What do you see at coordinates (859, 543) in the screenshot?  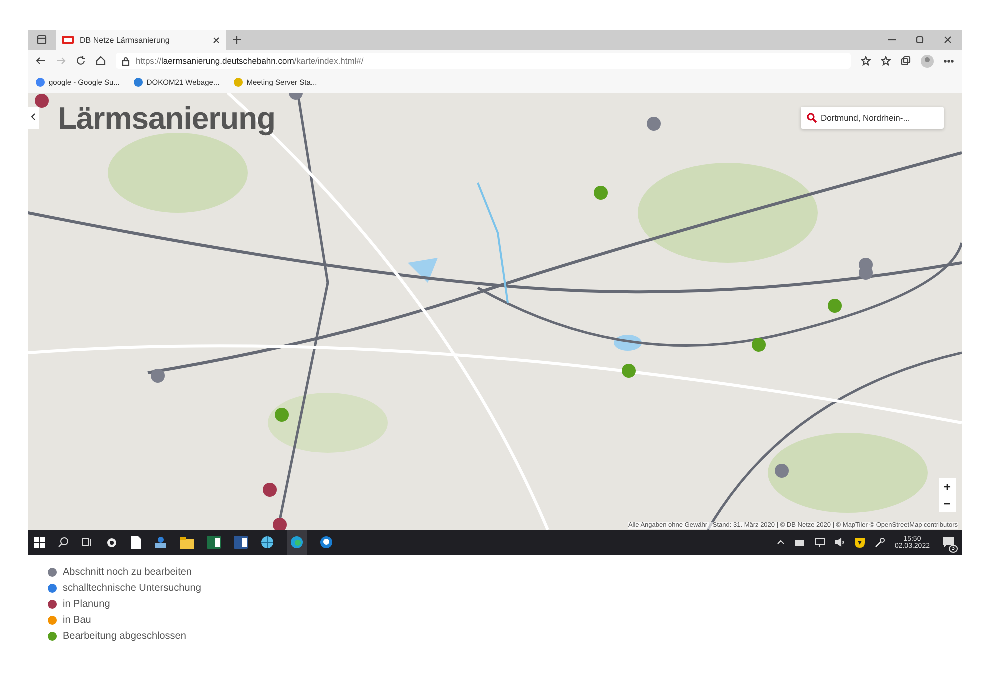 I see `shield-icon` at bounding box center [859, 543].